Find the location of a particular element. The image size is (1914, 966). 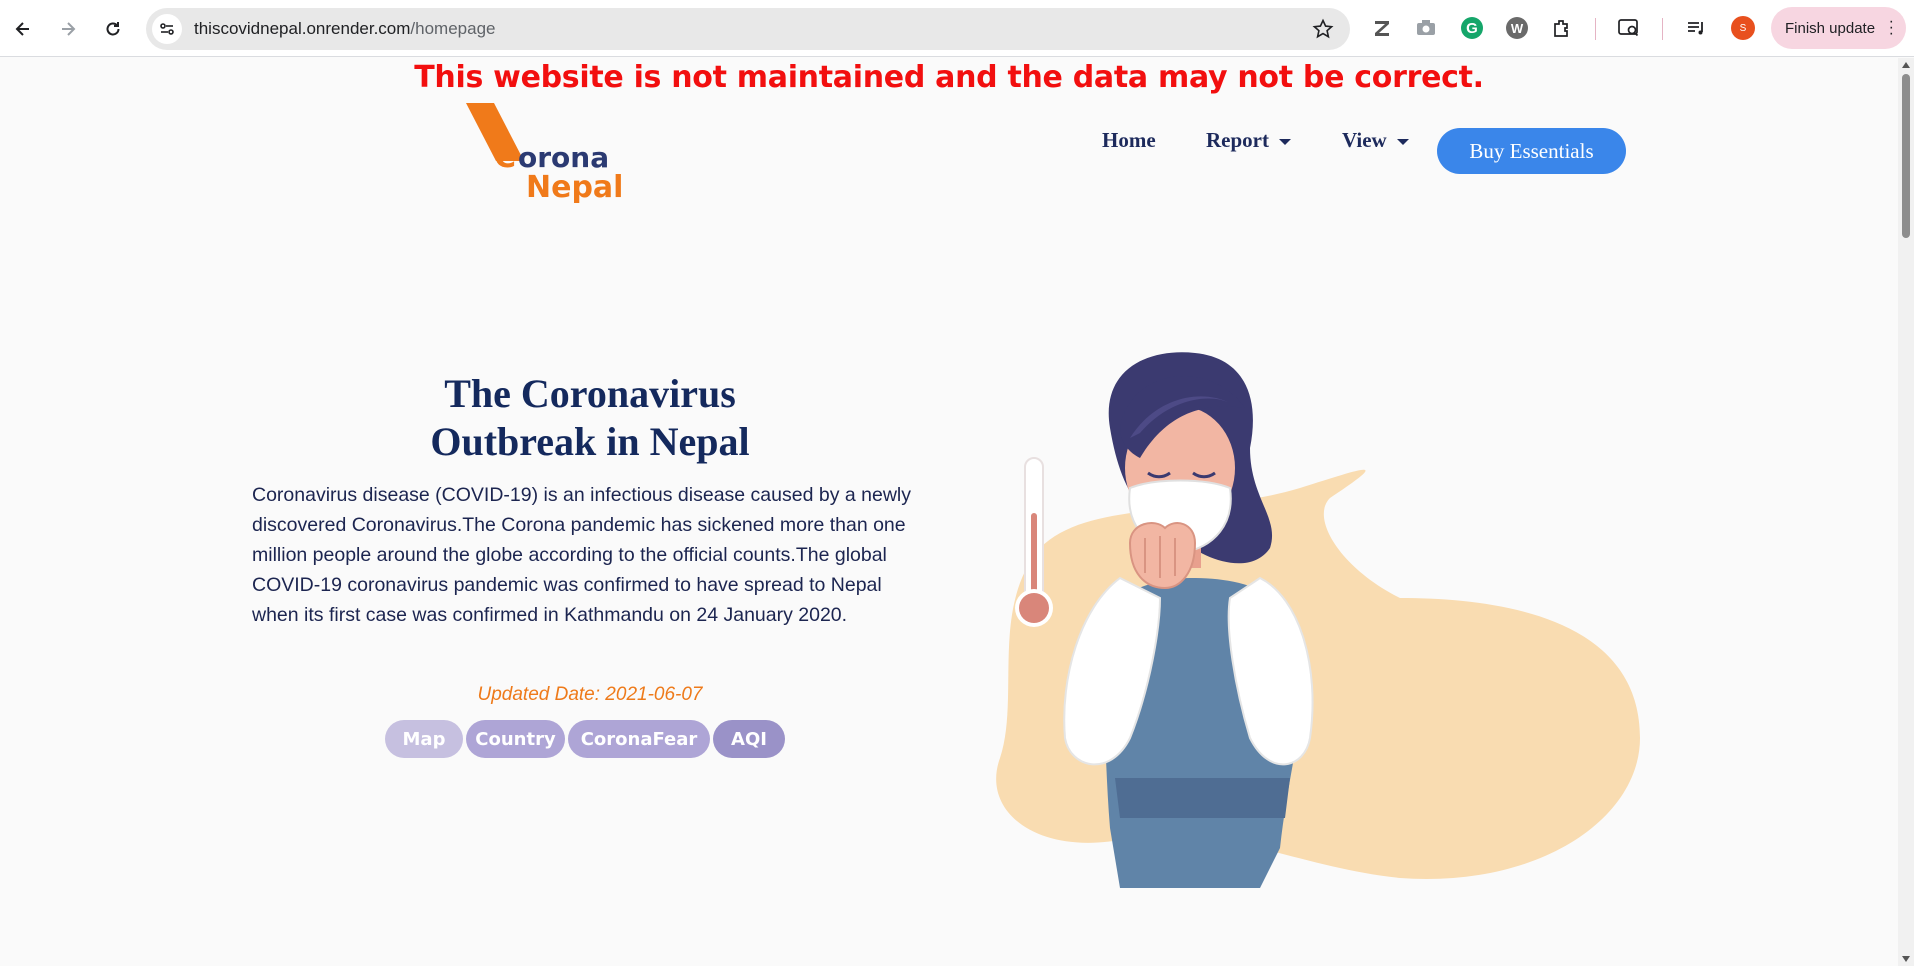

zotero-icon is located at coordinates (1382, 28).